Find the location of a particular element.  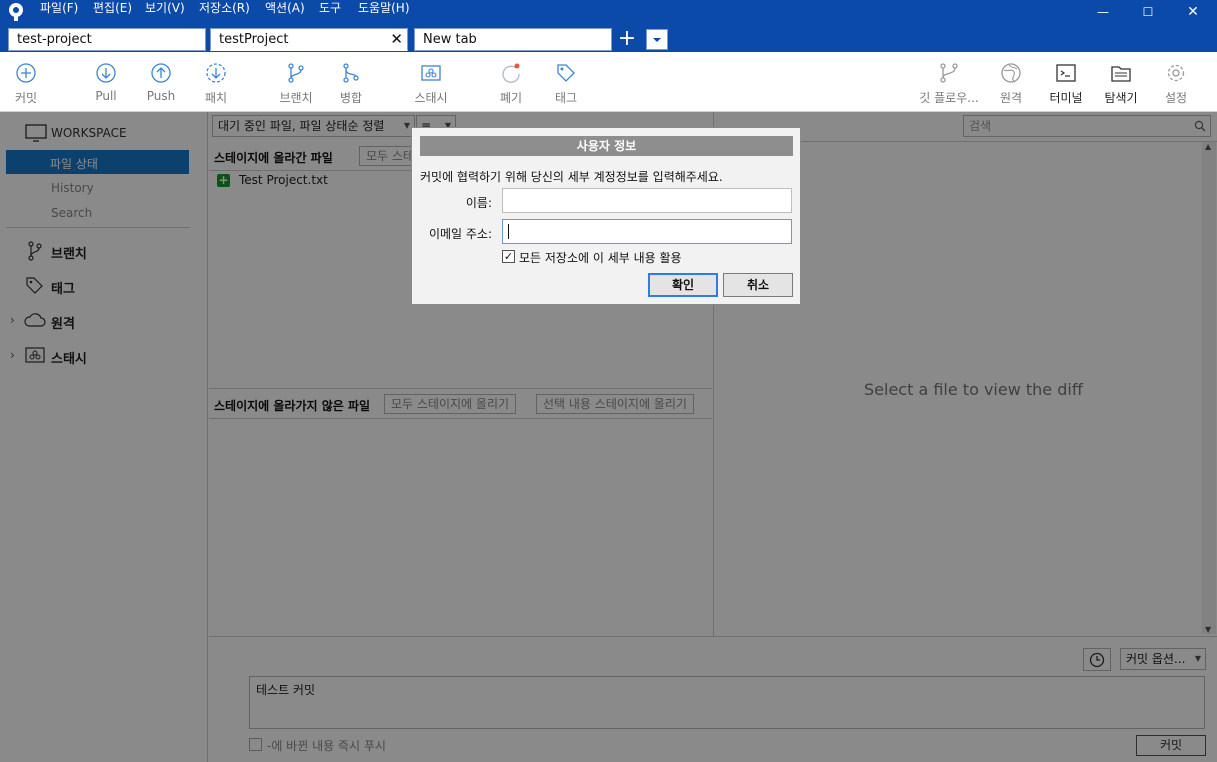

tab-label: testProject is located at coordinates (254, 39).